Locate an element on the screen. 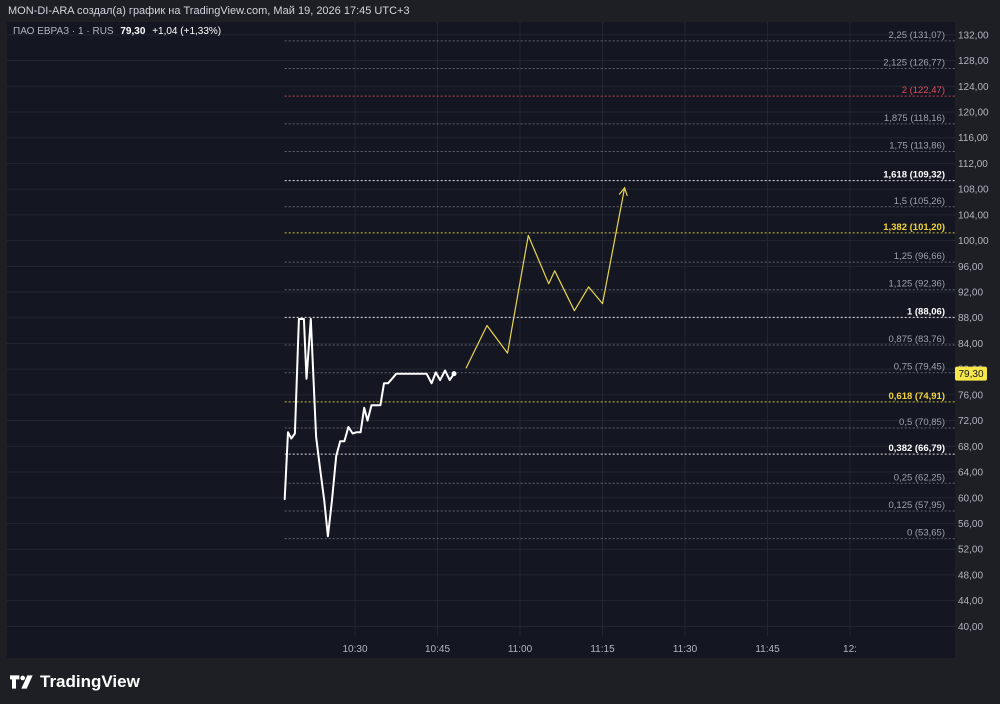 The height and width of the screenshot is (704, 1000). y-tick-label: 60,00 is located at coordinates (970, 498).